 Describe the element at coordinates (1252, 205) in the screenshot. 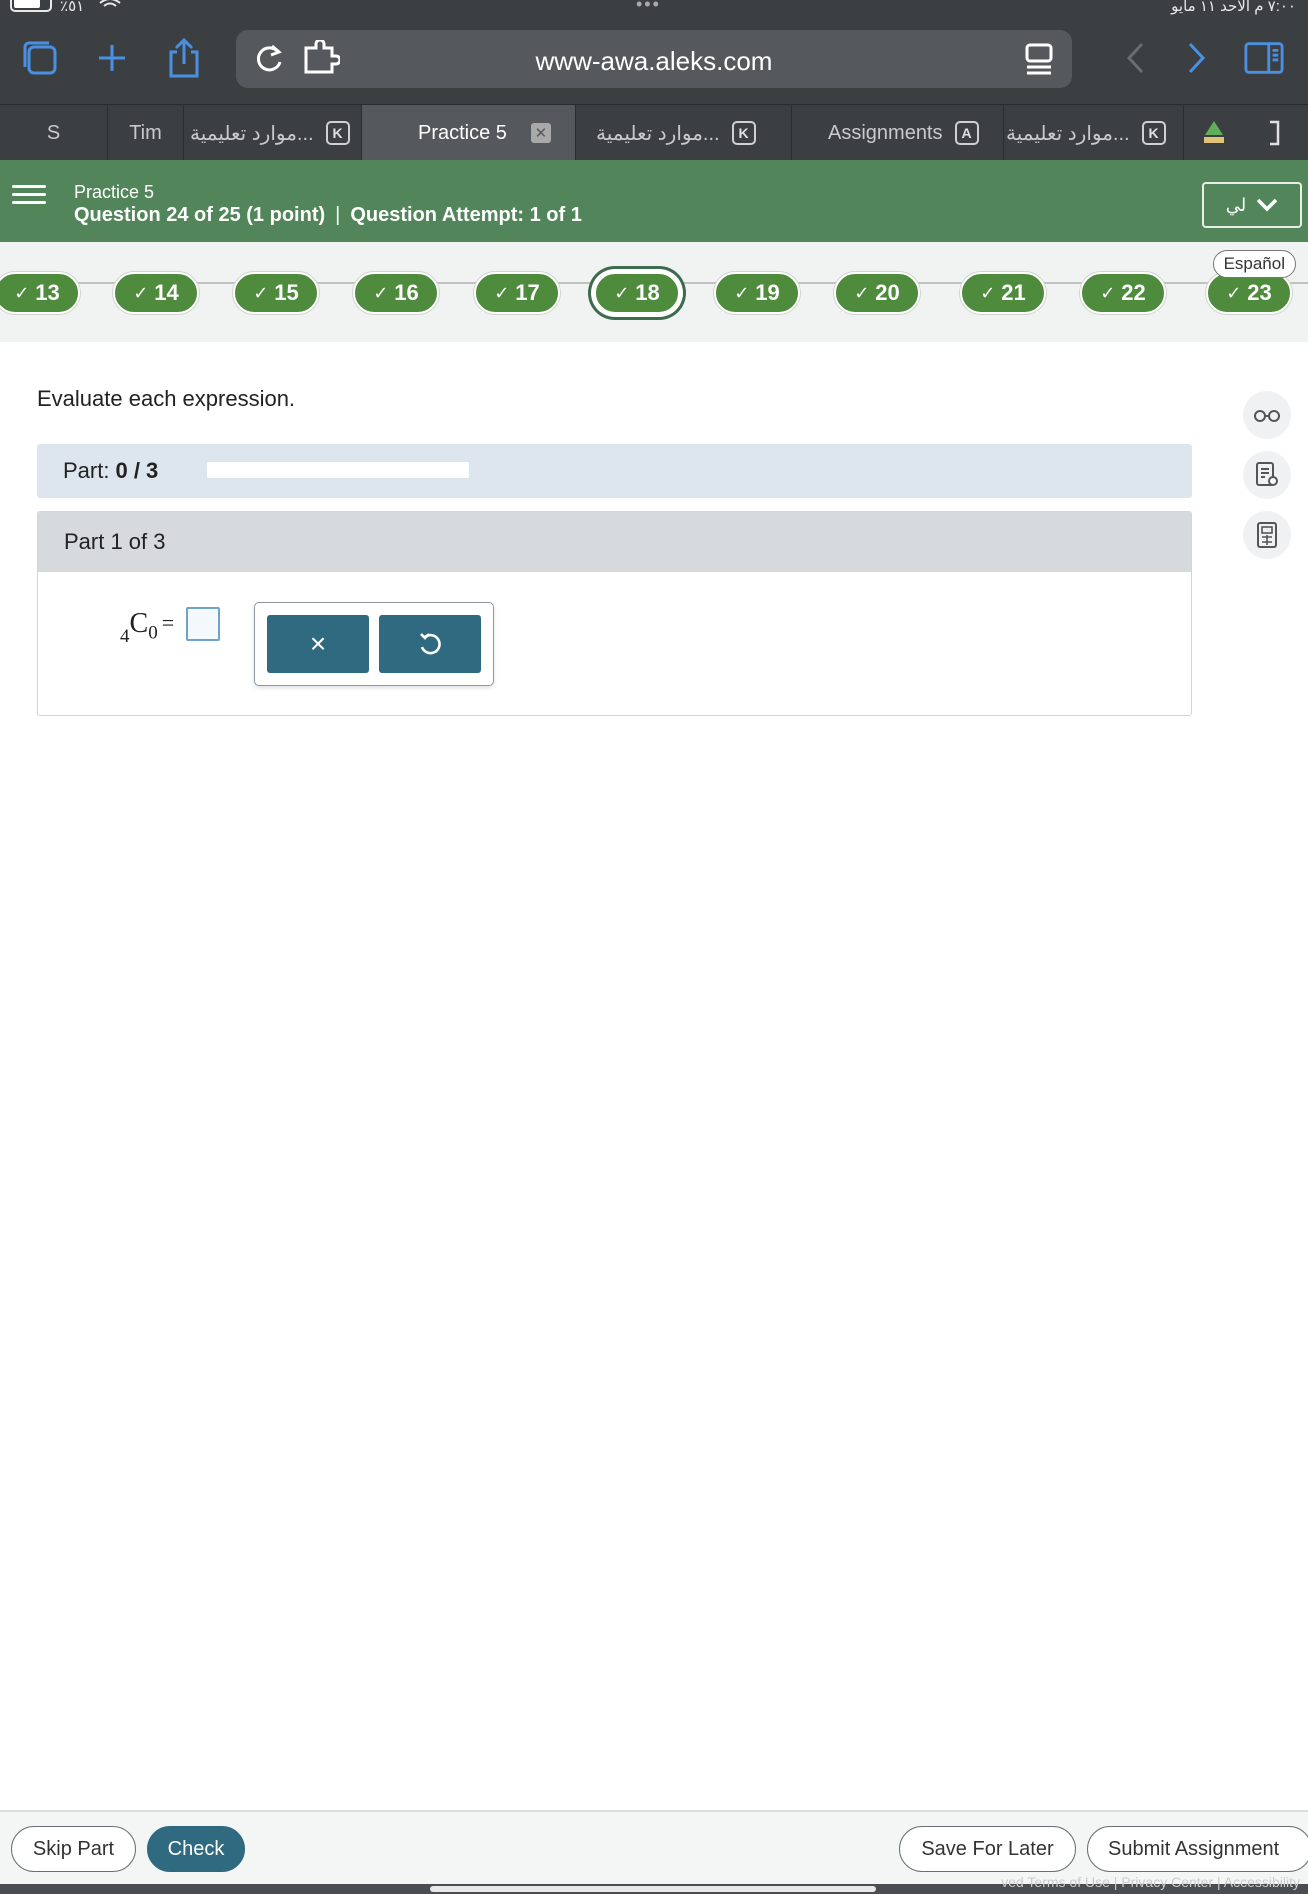

I see `language-dropdown: لي` at that location.